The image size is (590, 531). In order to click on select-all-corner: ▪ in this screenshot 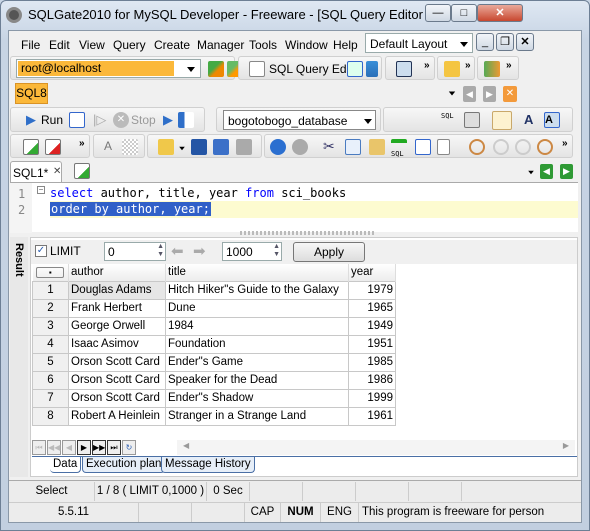, I will do `click(50, 272)`.